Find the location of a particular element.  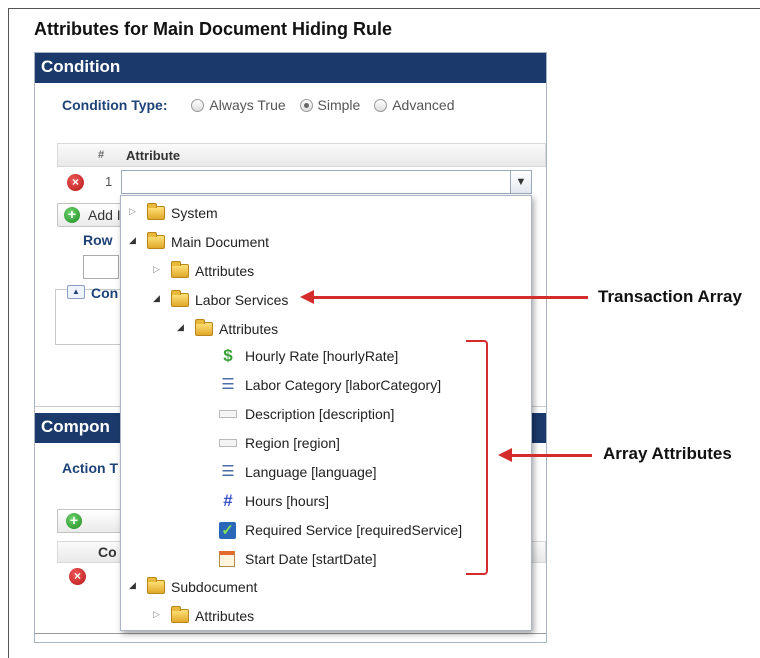

collapse-icon: ▲ is located at coordinates (76, 292).